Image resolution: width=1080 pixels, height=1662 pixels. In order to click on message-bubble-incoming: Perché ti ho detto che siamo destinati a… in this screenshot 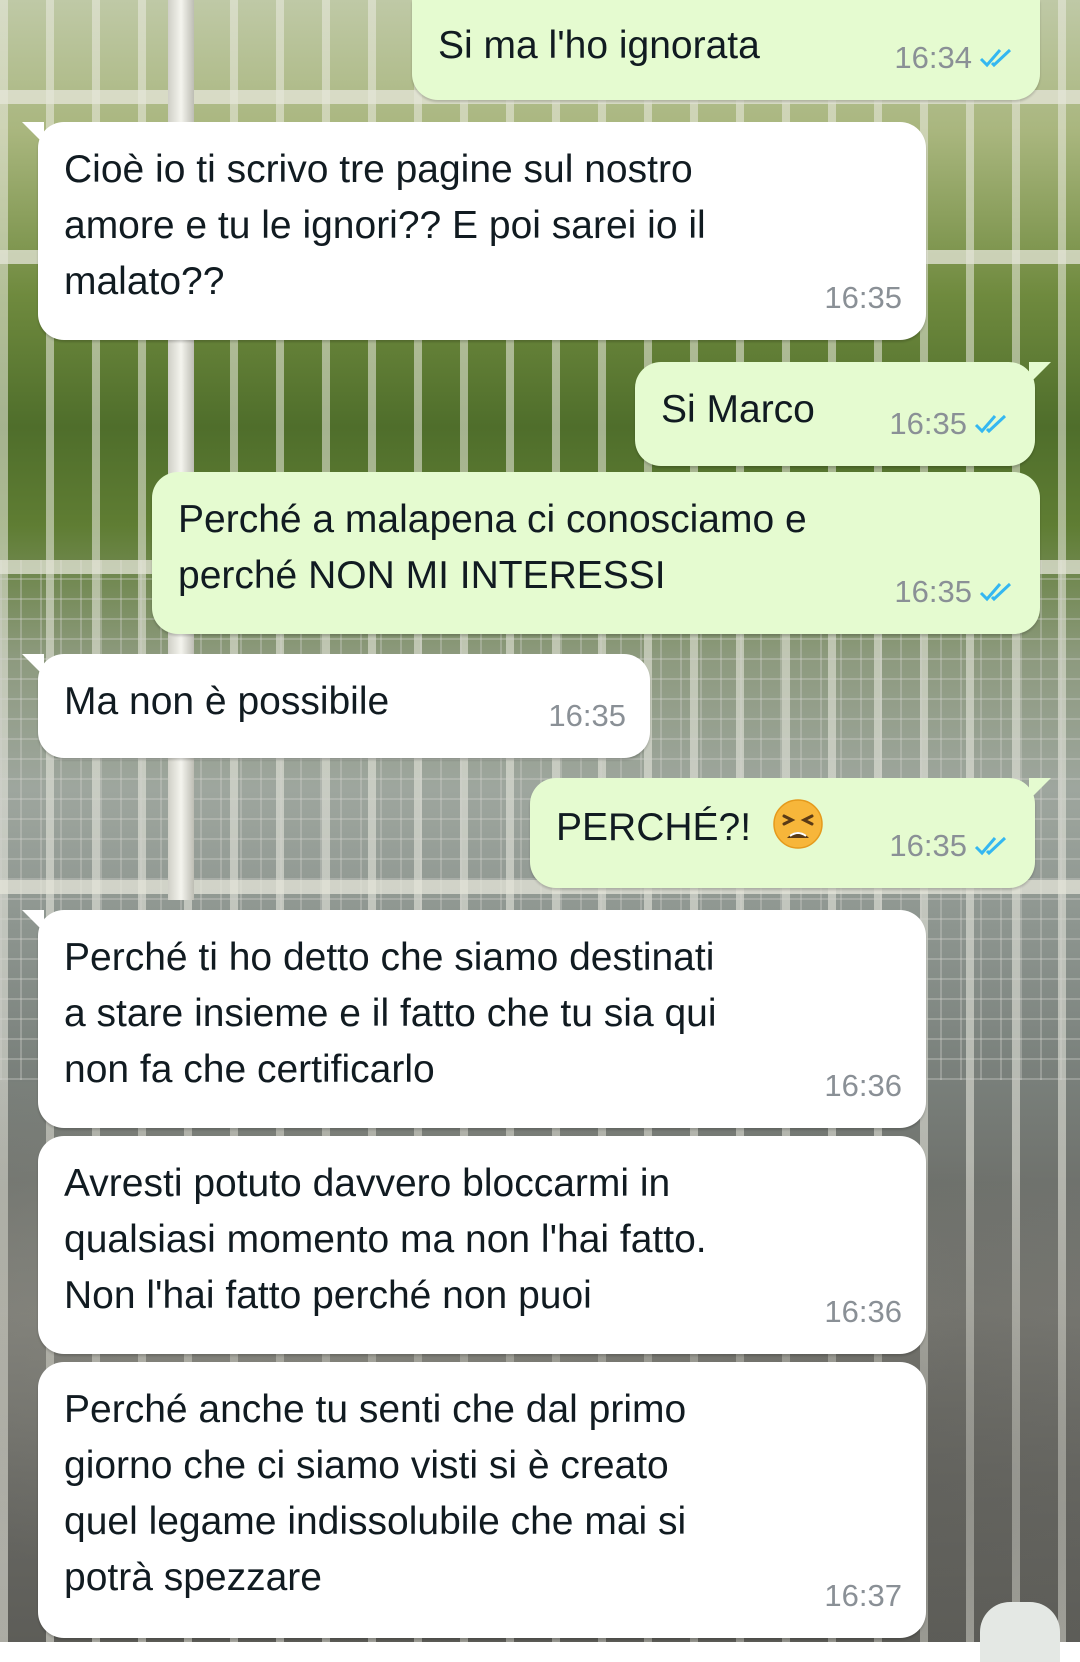, I will do `click(474, 1019)`.